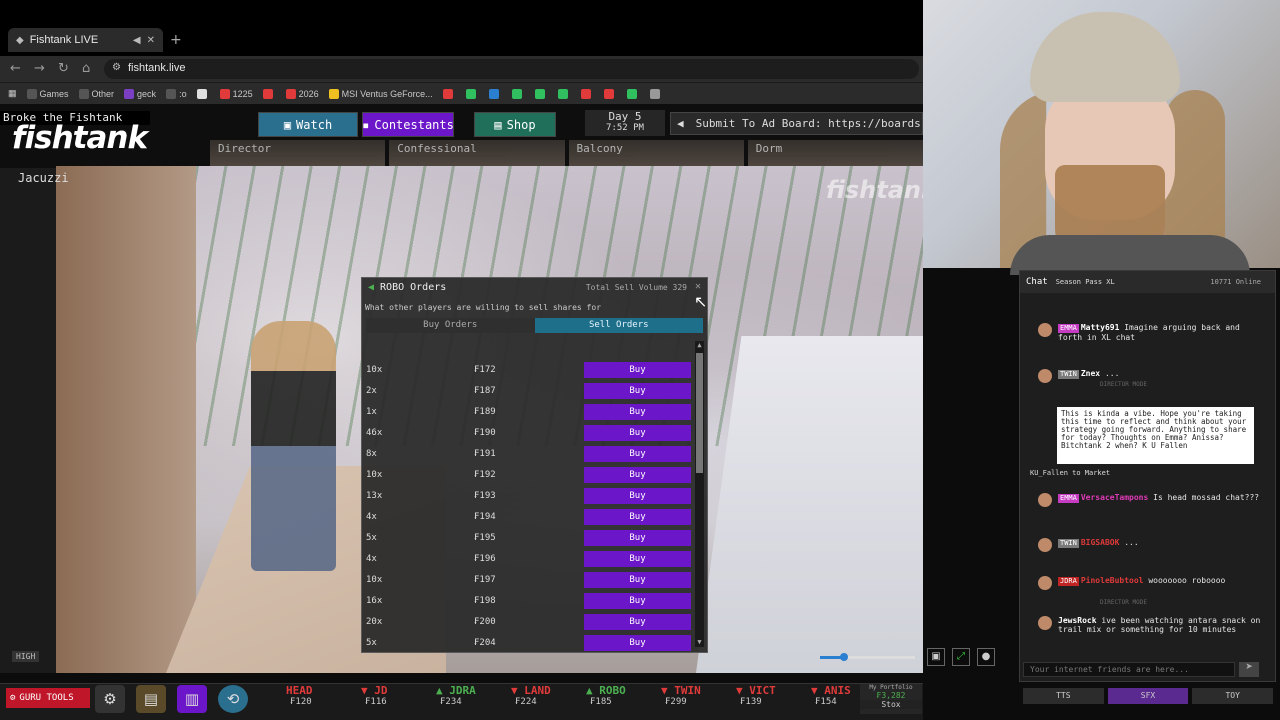  I want to click on thumb-dorm: Dorm, so click(835, 153).